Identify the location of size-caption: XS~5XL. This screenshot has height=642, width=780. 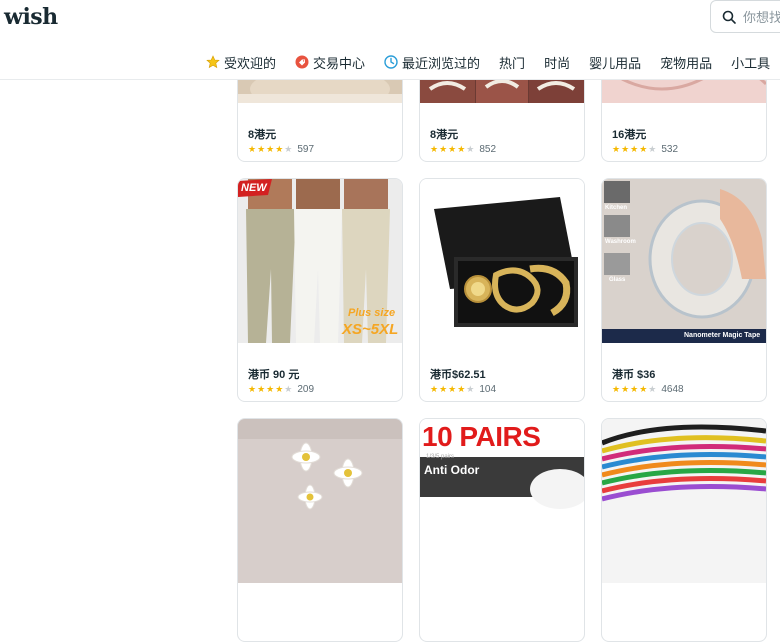
(370, 329).